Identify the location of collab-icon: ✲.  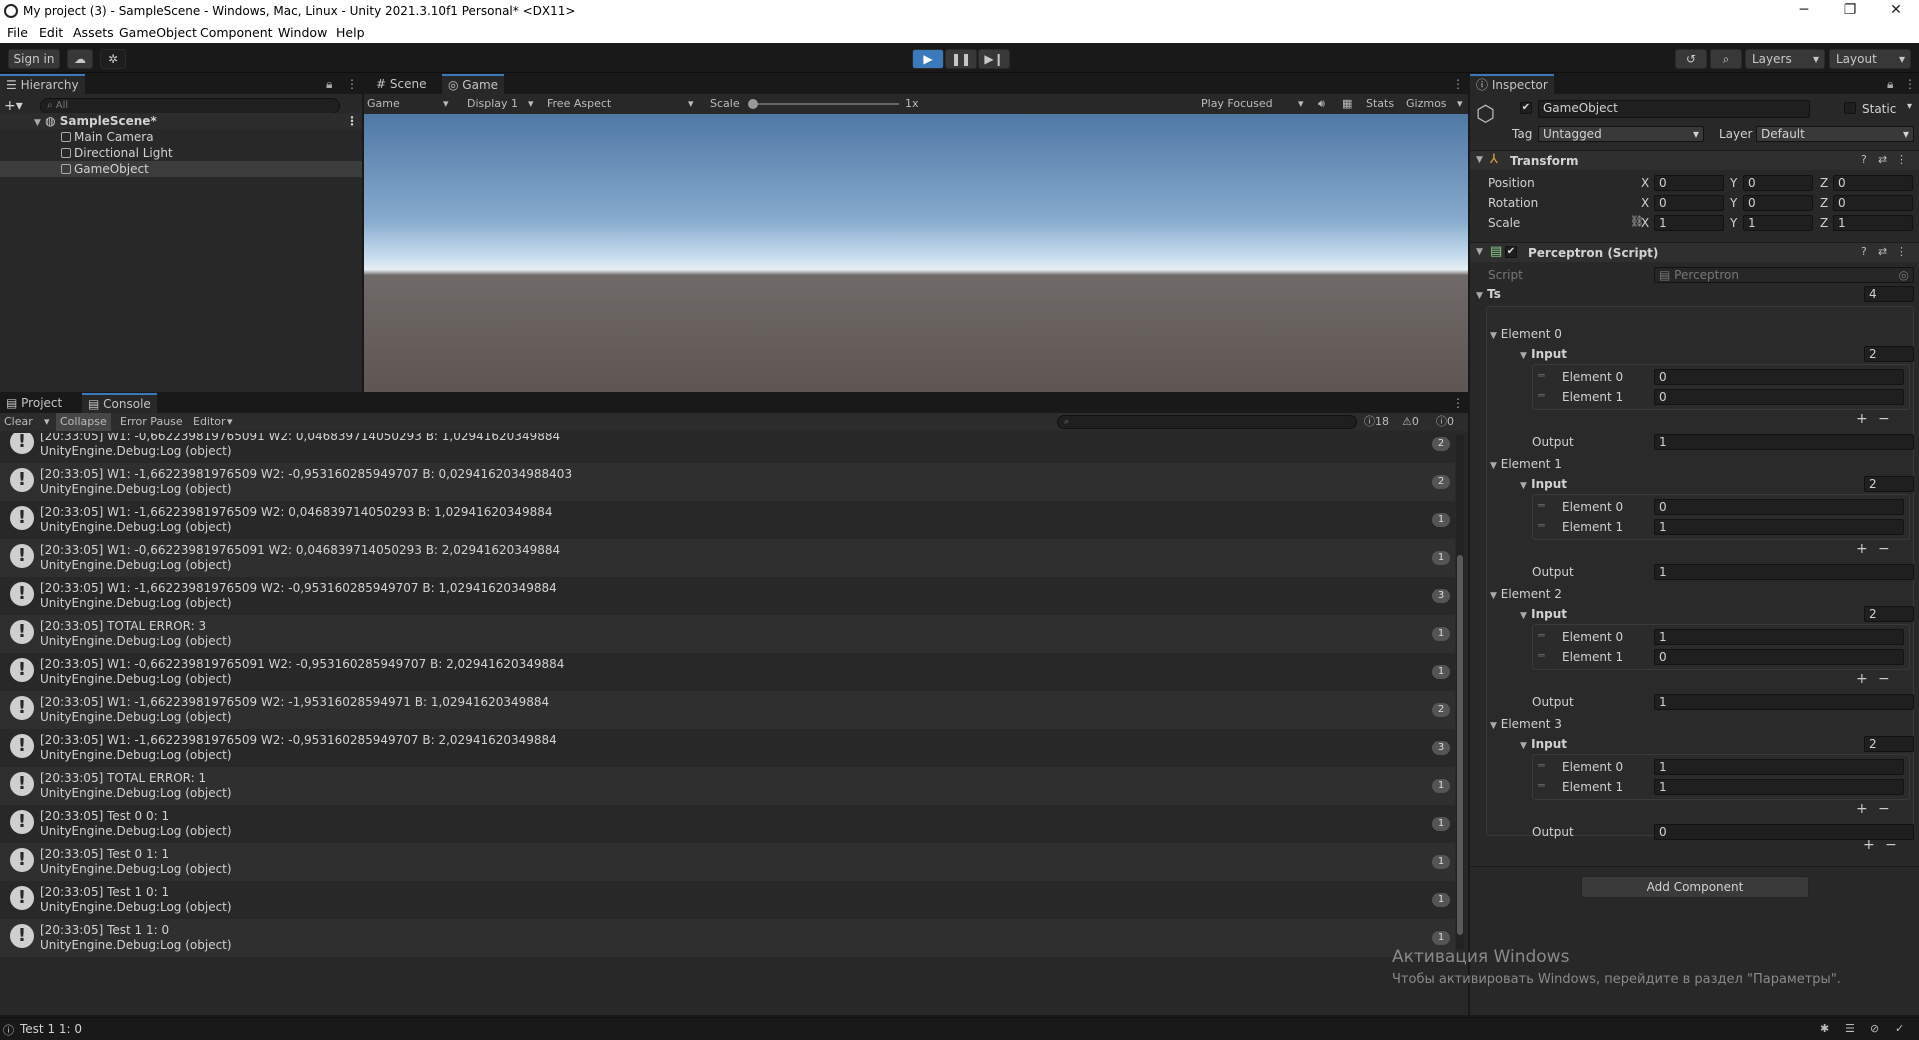
(113, 59).